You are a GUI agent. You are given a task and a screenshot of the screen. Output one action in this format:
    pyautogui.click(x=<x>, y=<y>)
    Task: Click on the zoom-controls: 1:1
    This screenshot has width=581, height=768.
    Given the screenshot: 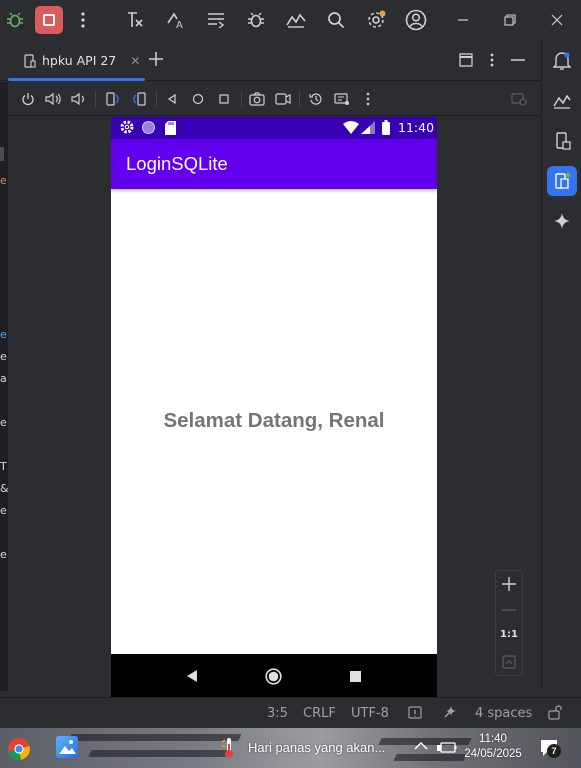 What is the action you would take?
    pyautogui.click(x=509, y=623)
    